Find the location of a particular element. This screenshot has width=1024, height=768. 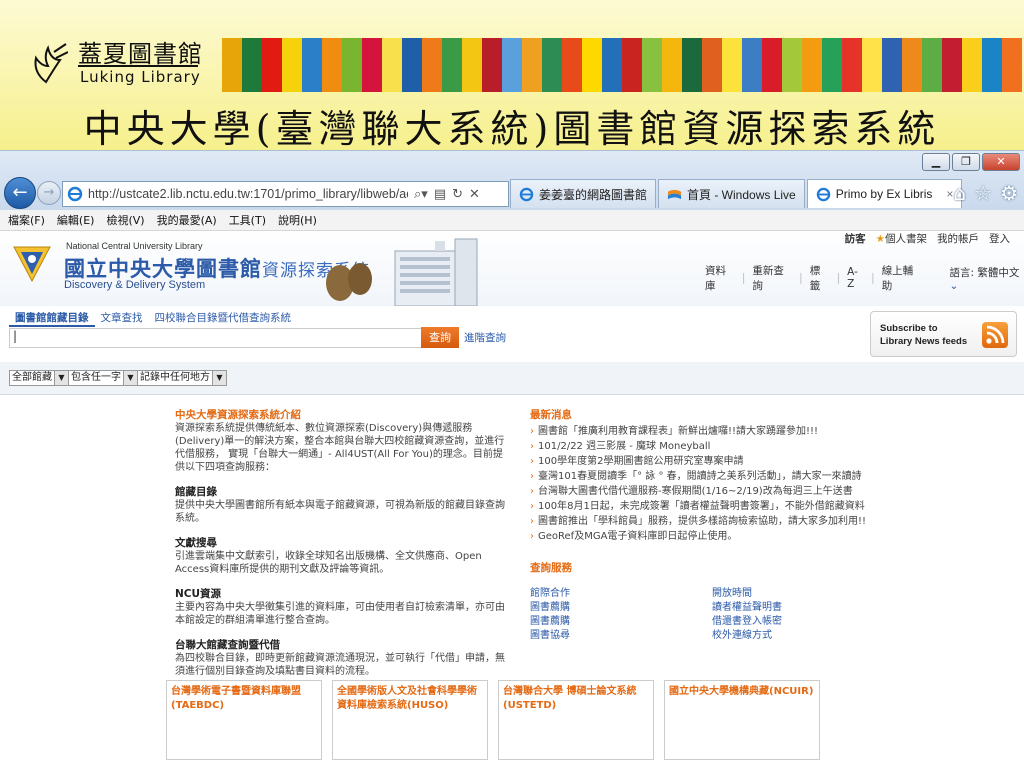

news-text: 100年8月1日起，未完成簽署「讀者權益聲明書簽署」，不能外借館藏資料 is located at coordinates (701, 506).